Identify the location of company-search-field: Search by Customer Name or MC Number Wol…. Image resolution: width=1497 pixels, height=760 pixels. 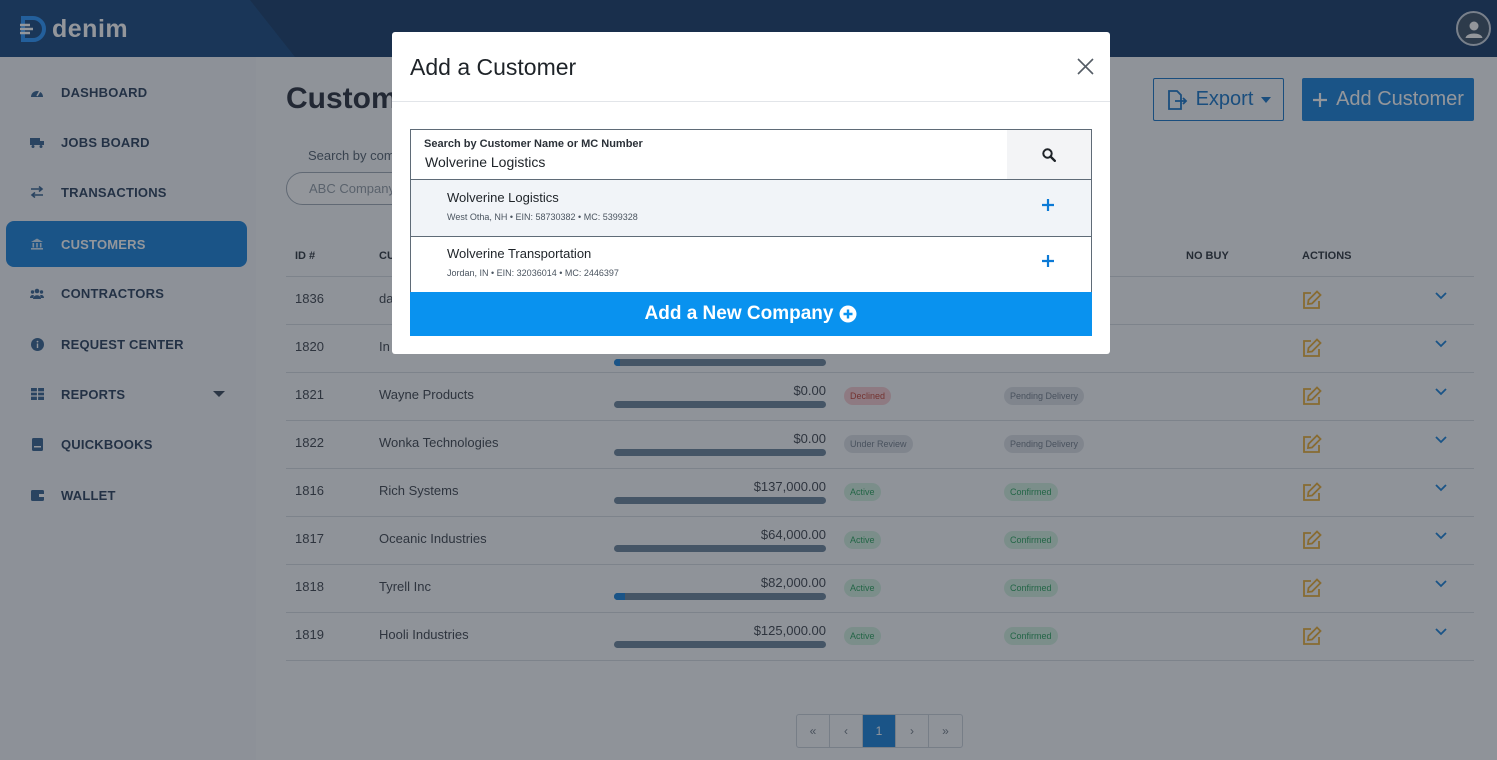
(751, 154).